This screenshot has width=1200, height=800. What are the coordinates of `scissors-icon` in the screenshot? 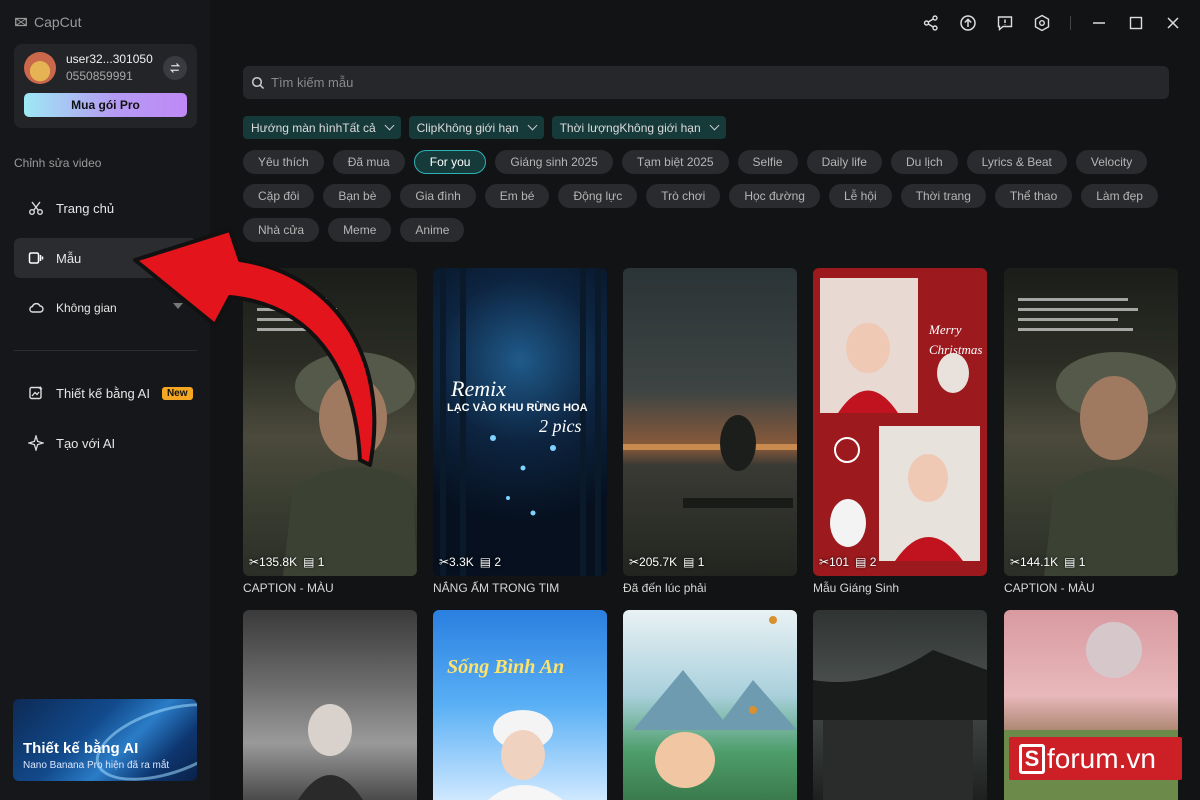 It's located at (36, 208).